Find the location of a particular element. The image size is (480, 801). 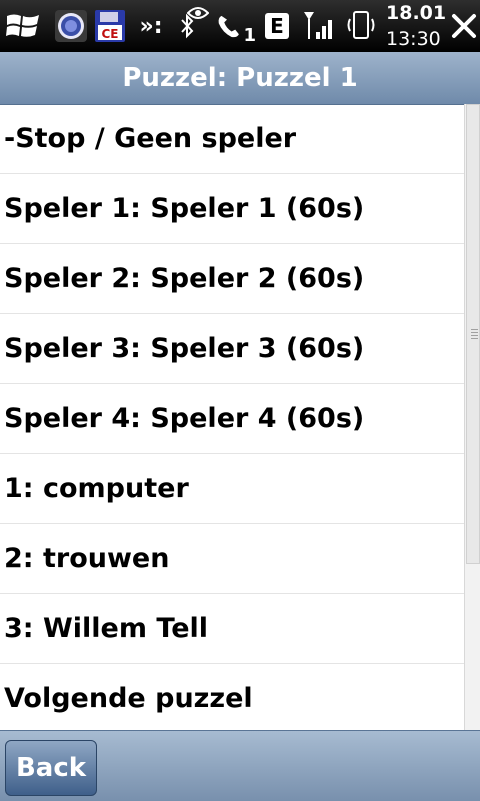

list-item-label: Volgende puzzel is located at coordinates (128, 698).